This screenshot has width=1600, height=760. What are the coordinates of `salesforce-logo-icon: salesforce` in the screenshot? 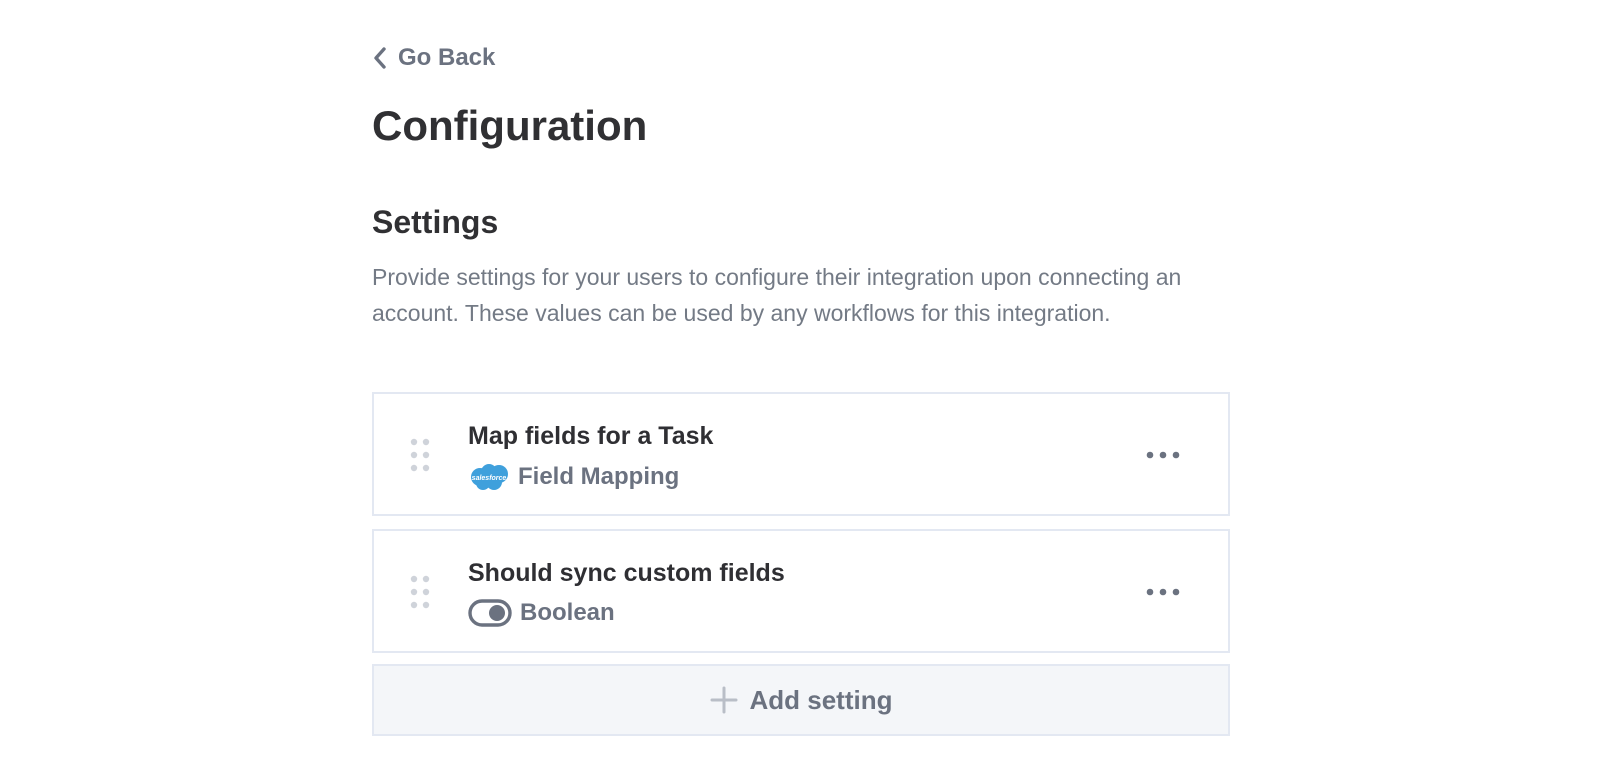 It's located at (489, 477).